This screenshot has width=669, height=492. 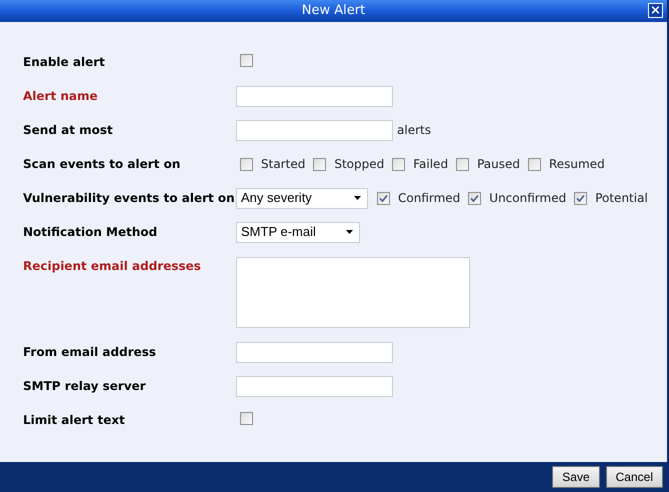 I want to click on dropdown: Any severity, so click(x=302, y=198).